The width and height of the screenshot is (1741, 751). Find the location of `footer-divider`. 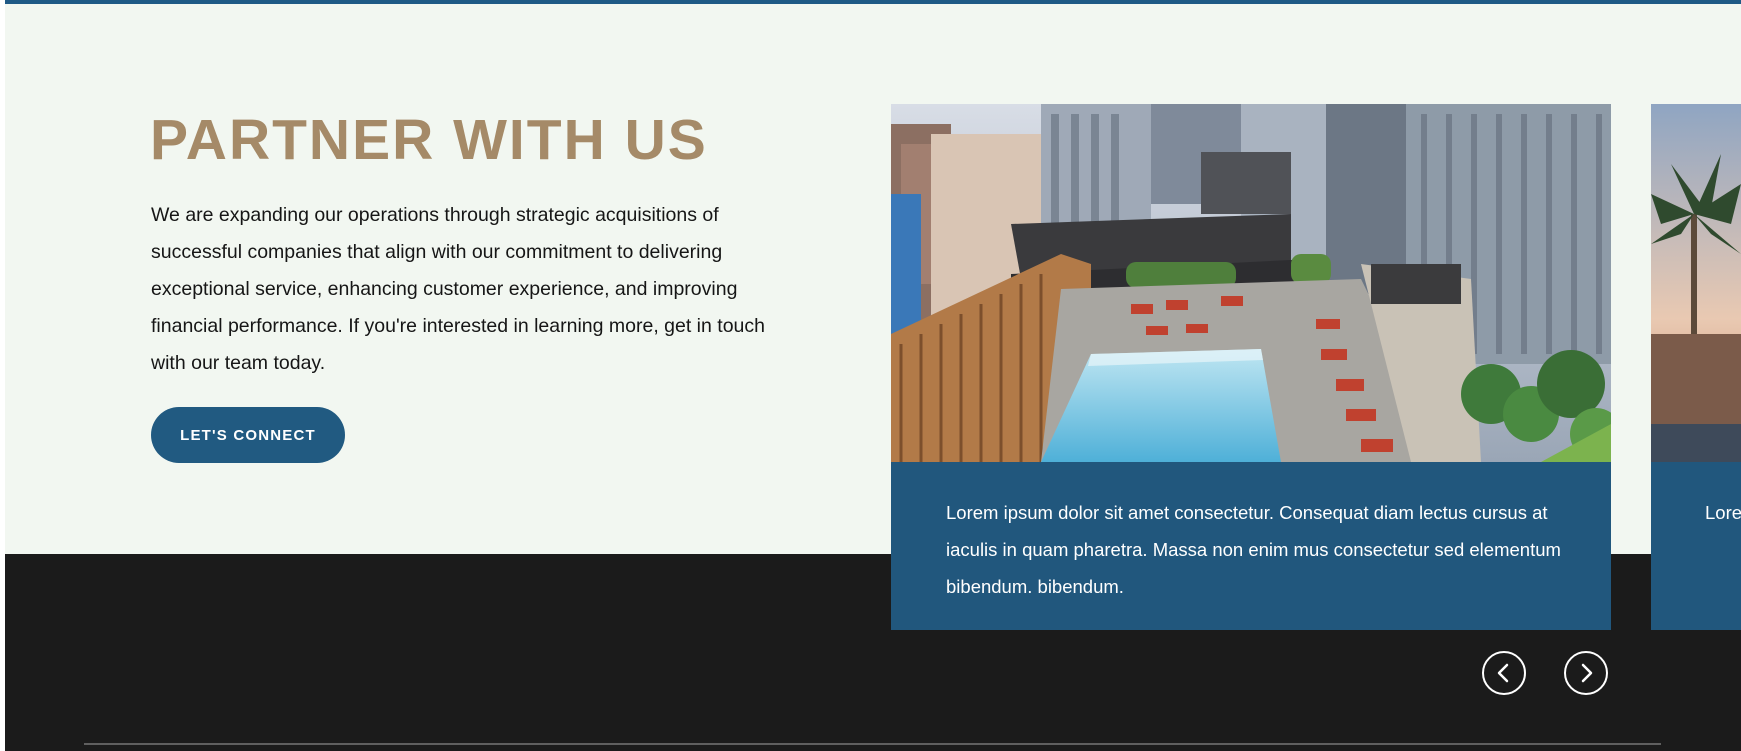

footer-divider is located at coordinates (872, 744).